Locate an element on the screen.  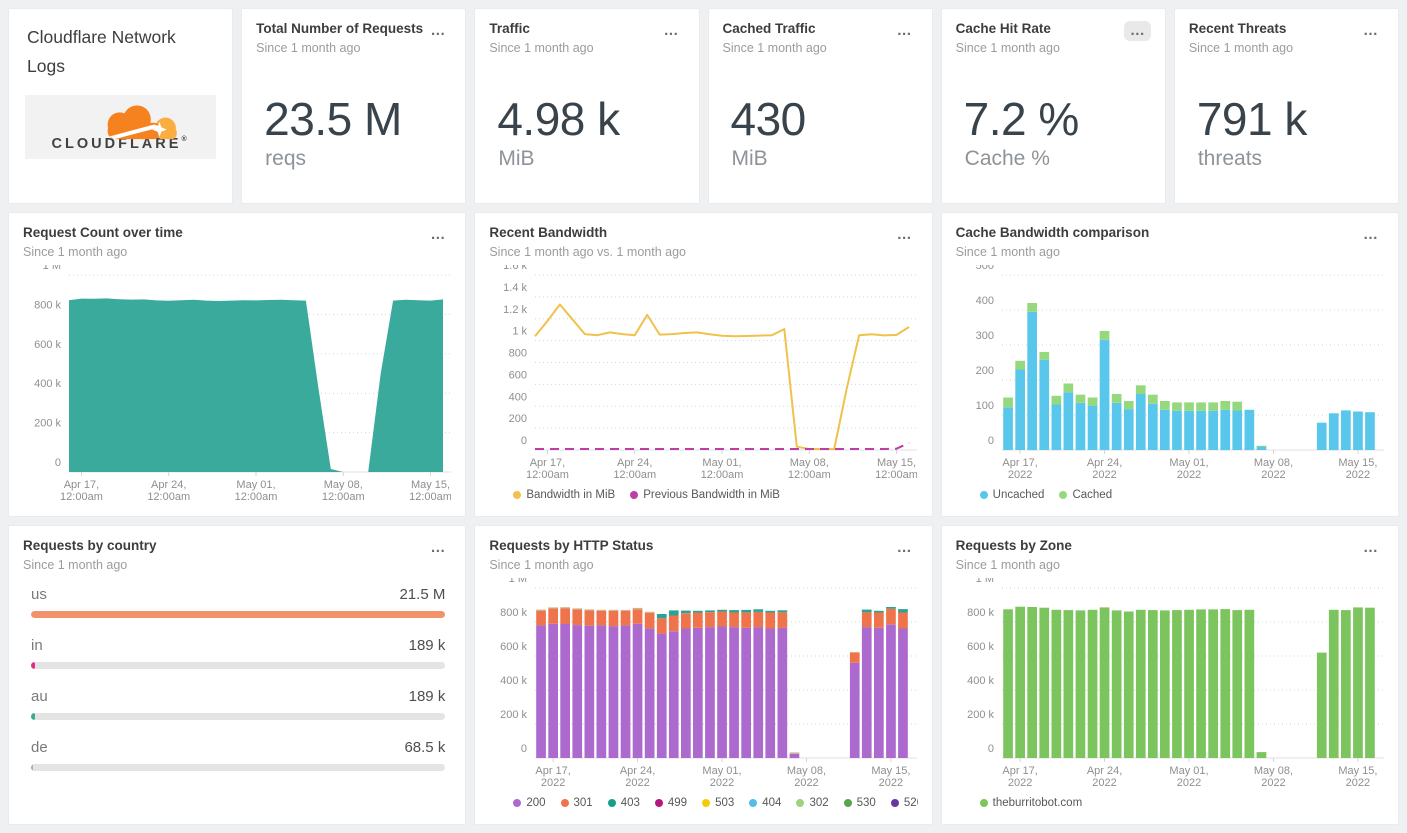
panel-title: Requests by HTTP Status is located at coordinates (571, 546).